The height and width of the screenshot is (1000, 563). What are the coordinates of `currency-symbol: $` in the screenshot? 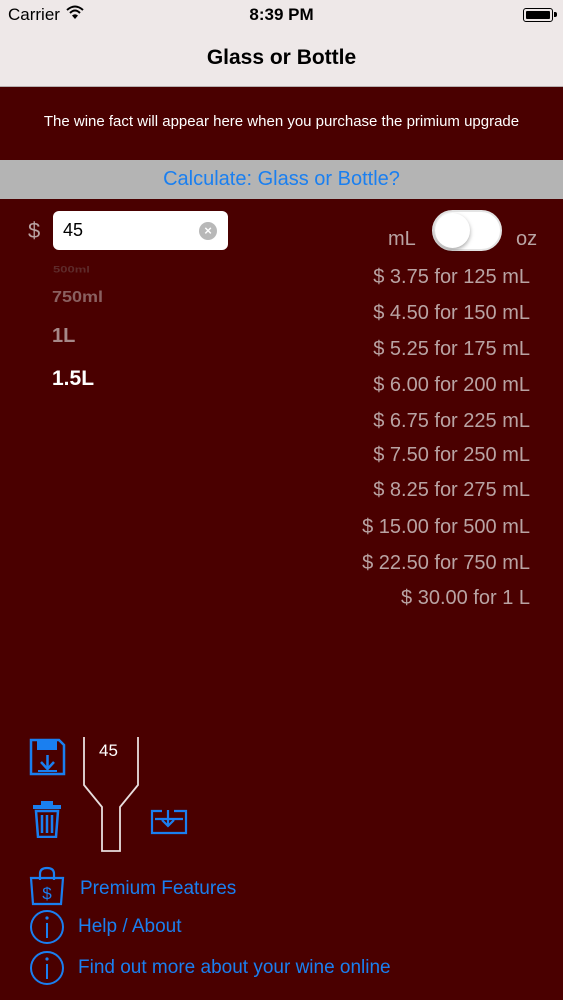 It's located at (34, 230).